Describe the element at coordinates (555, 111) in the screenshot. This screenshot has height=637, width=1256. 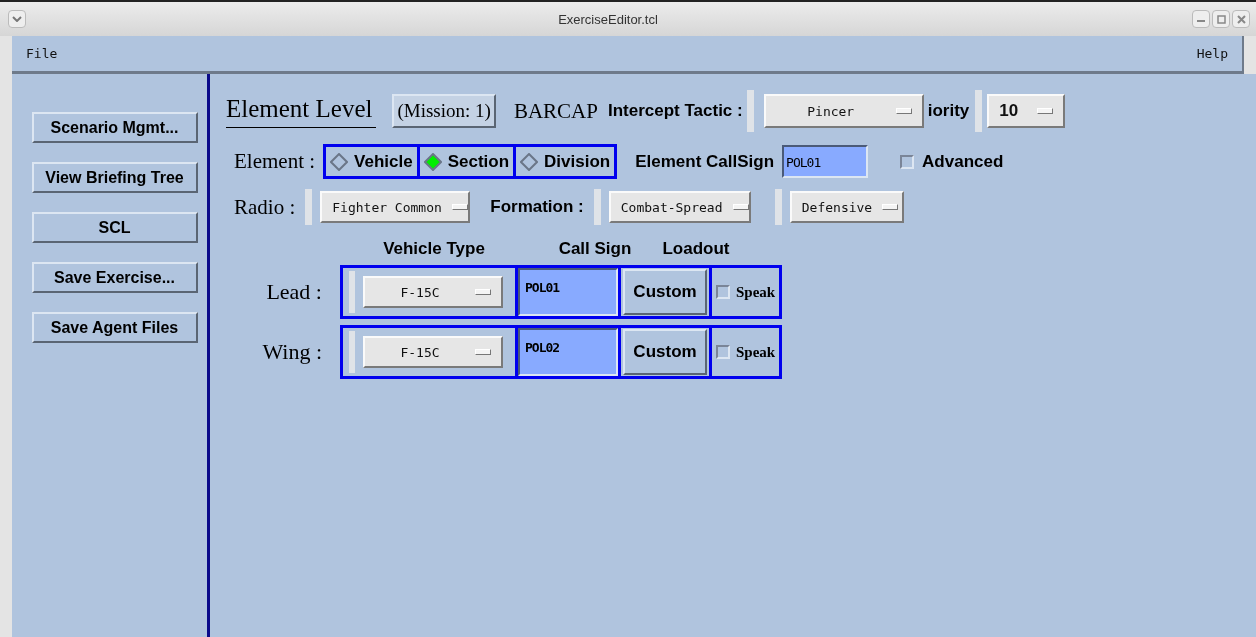
I see `mission-type-label: BARCAP` at that location.